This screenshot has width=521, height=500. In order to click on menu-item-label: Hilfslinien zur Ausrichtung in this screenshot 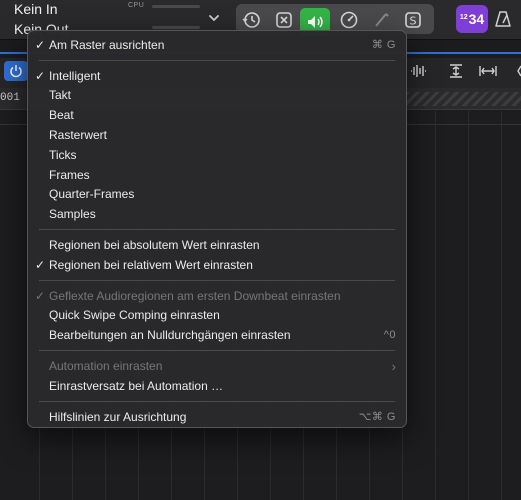, I will do `click(118, 416)`.